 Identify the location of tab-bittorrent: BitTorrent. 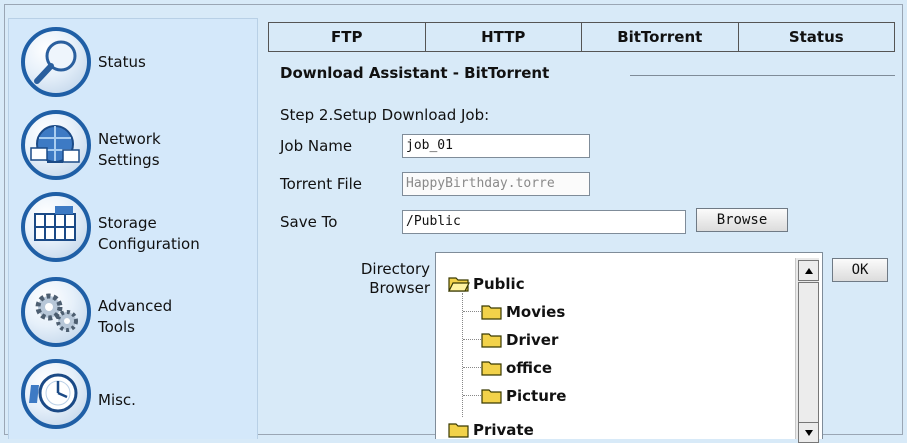
(660, 37).